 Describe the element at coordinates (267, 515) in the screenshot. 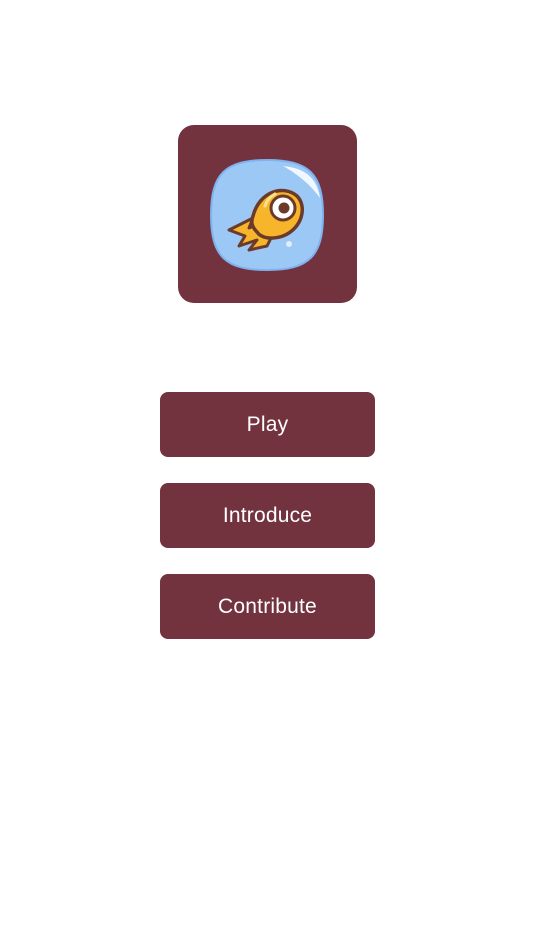

I see `introduce-button: Introduce` at that location.